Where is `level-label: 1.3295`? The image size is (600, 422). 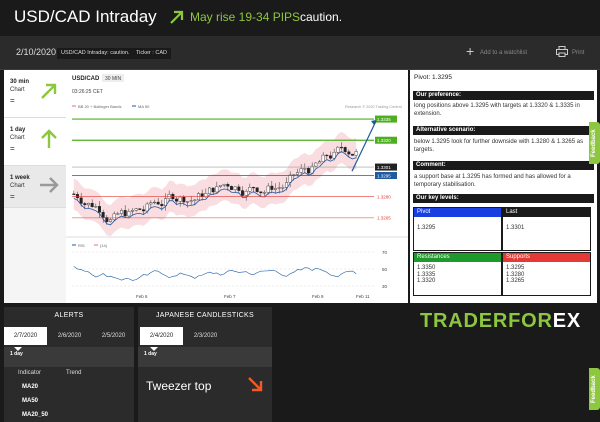 level-label: 1.3295 is located at coordinates (384, 175).